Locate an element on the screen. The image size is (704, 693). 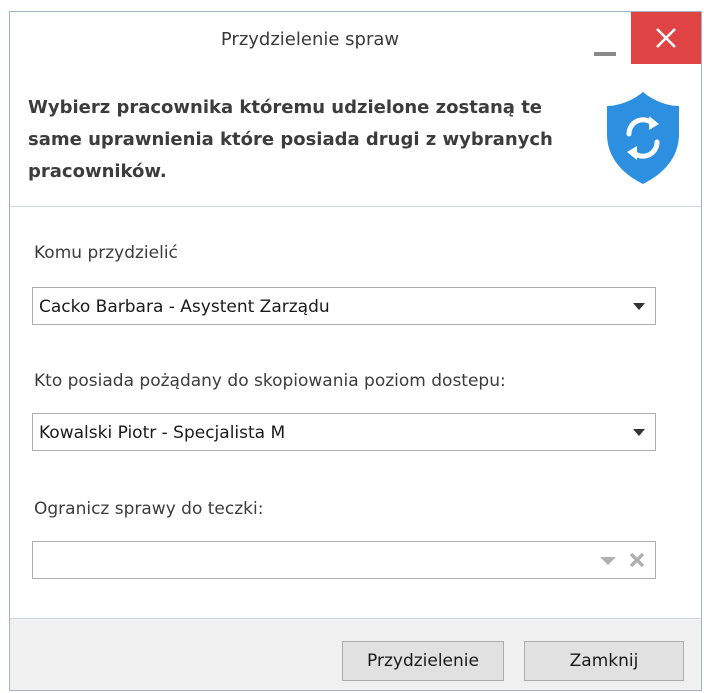
window-title: Przydzielenie spraw is located at coordinates (310, 39).